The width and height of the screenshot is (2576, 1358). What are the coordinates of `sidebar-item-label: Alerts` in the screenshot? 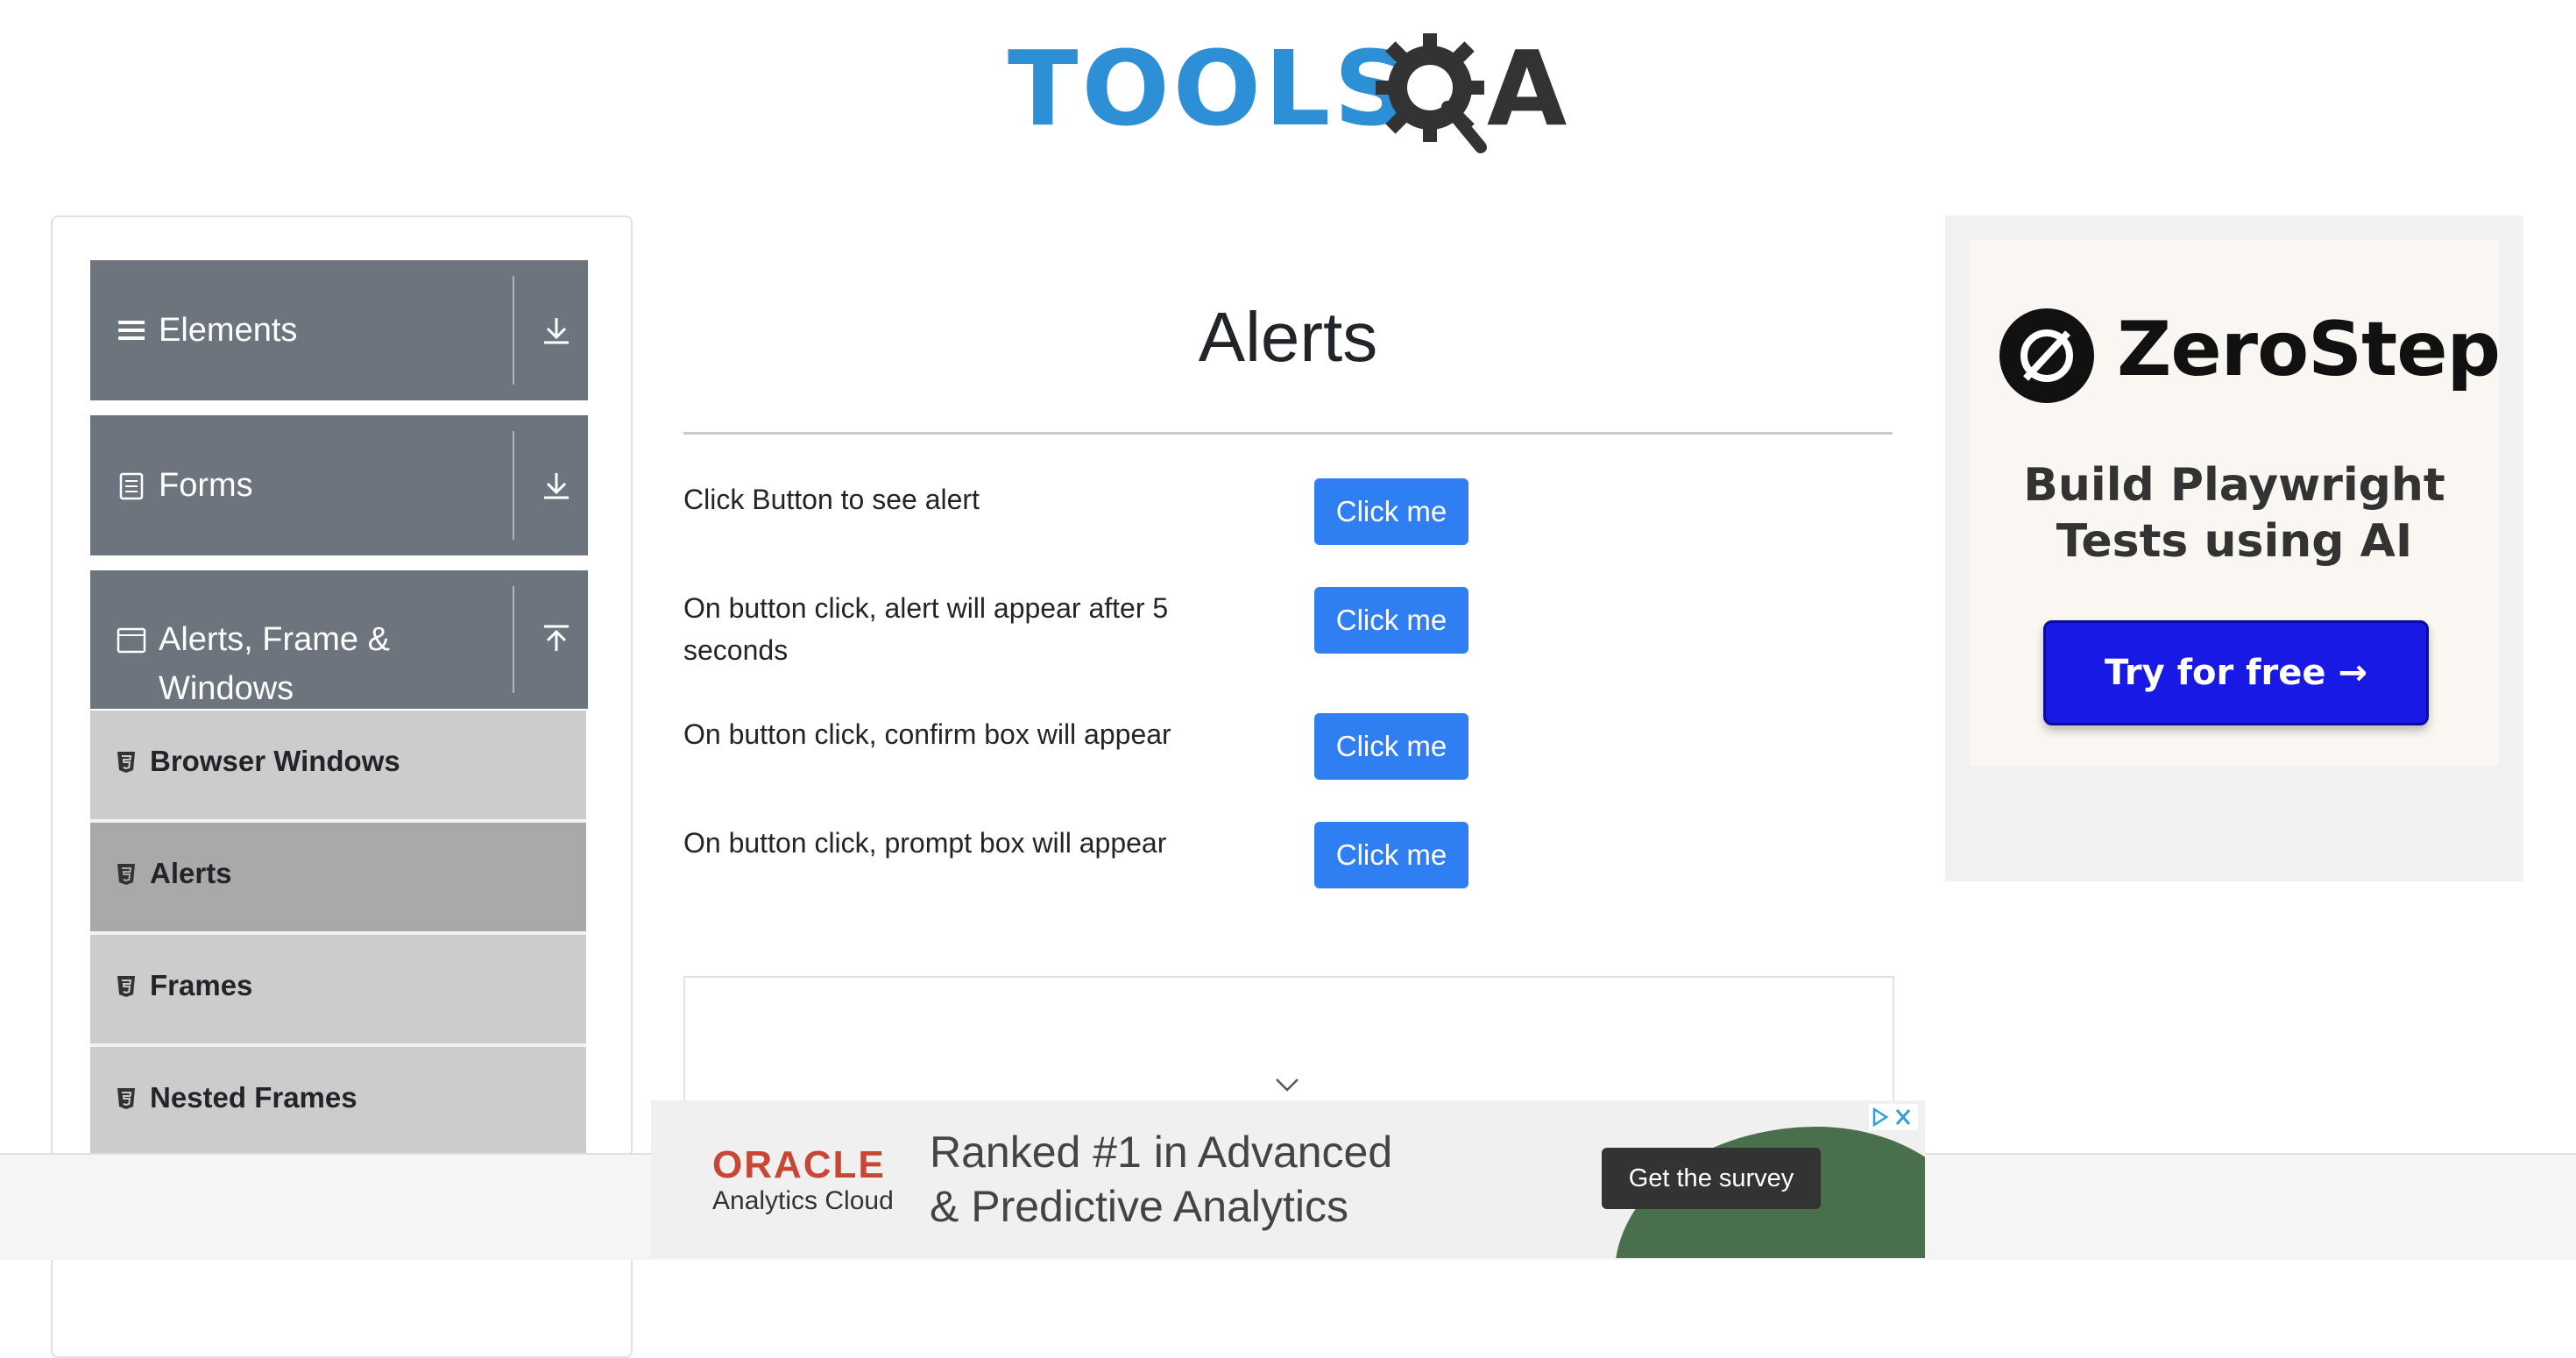 It's located at (191, 873).